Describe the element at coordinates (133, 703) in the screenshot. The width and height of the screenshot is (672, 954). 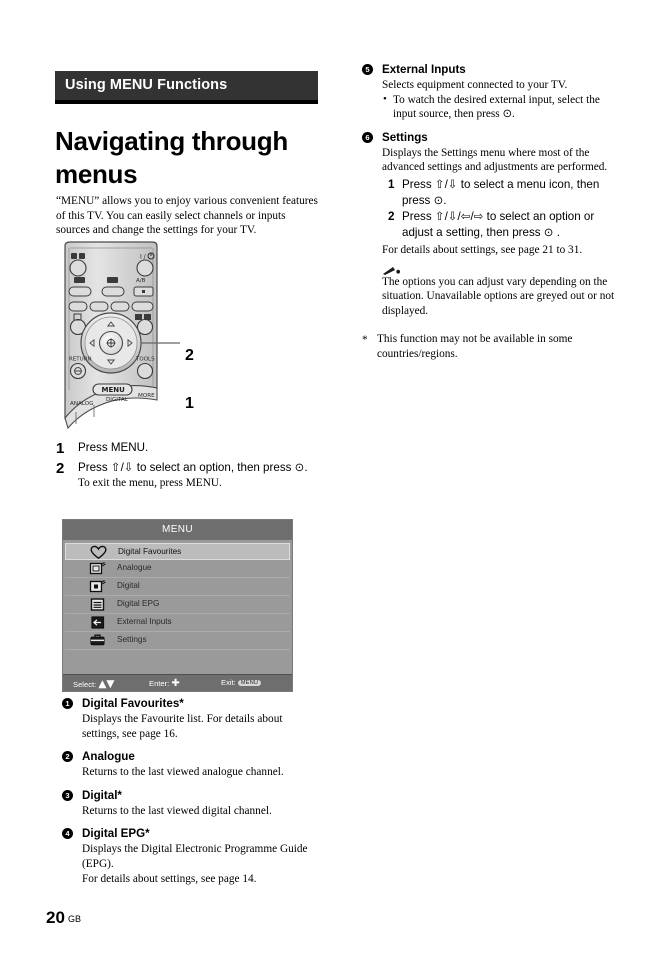
I see `legend-title: Digital Favourites*` at that location.